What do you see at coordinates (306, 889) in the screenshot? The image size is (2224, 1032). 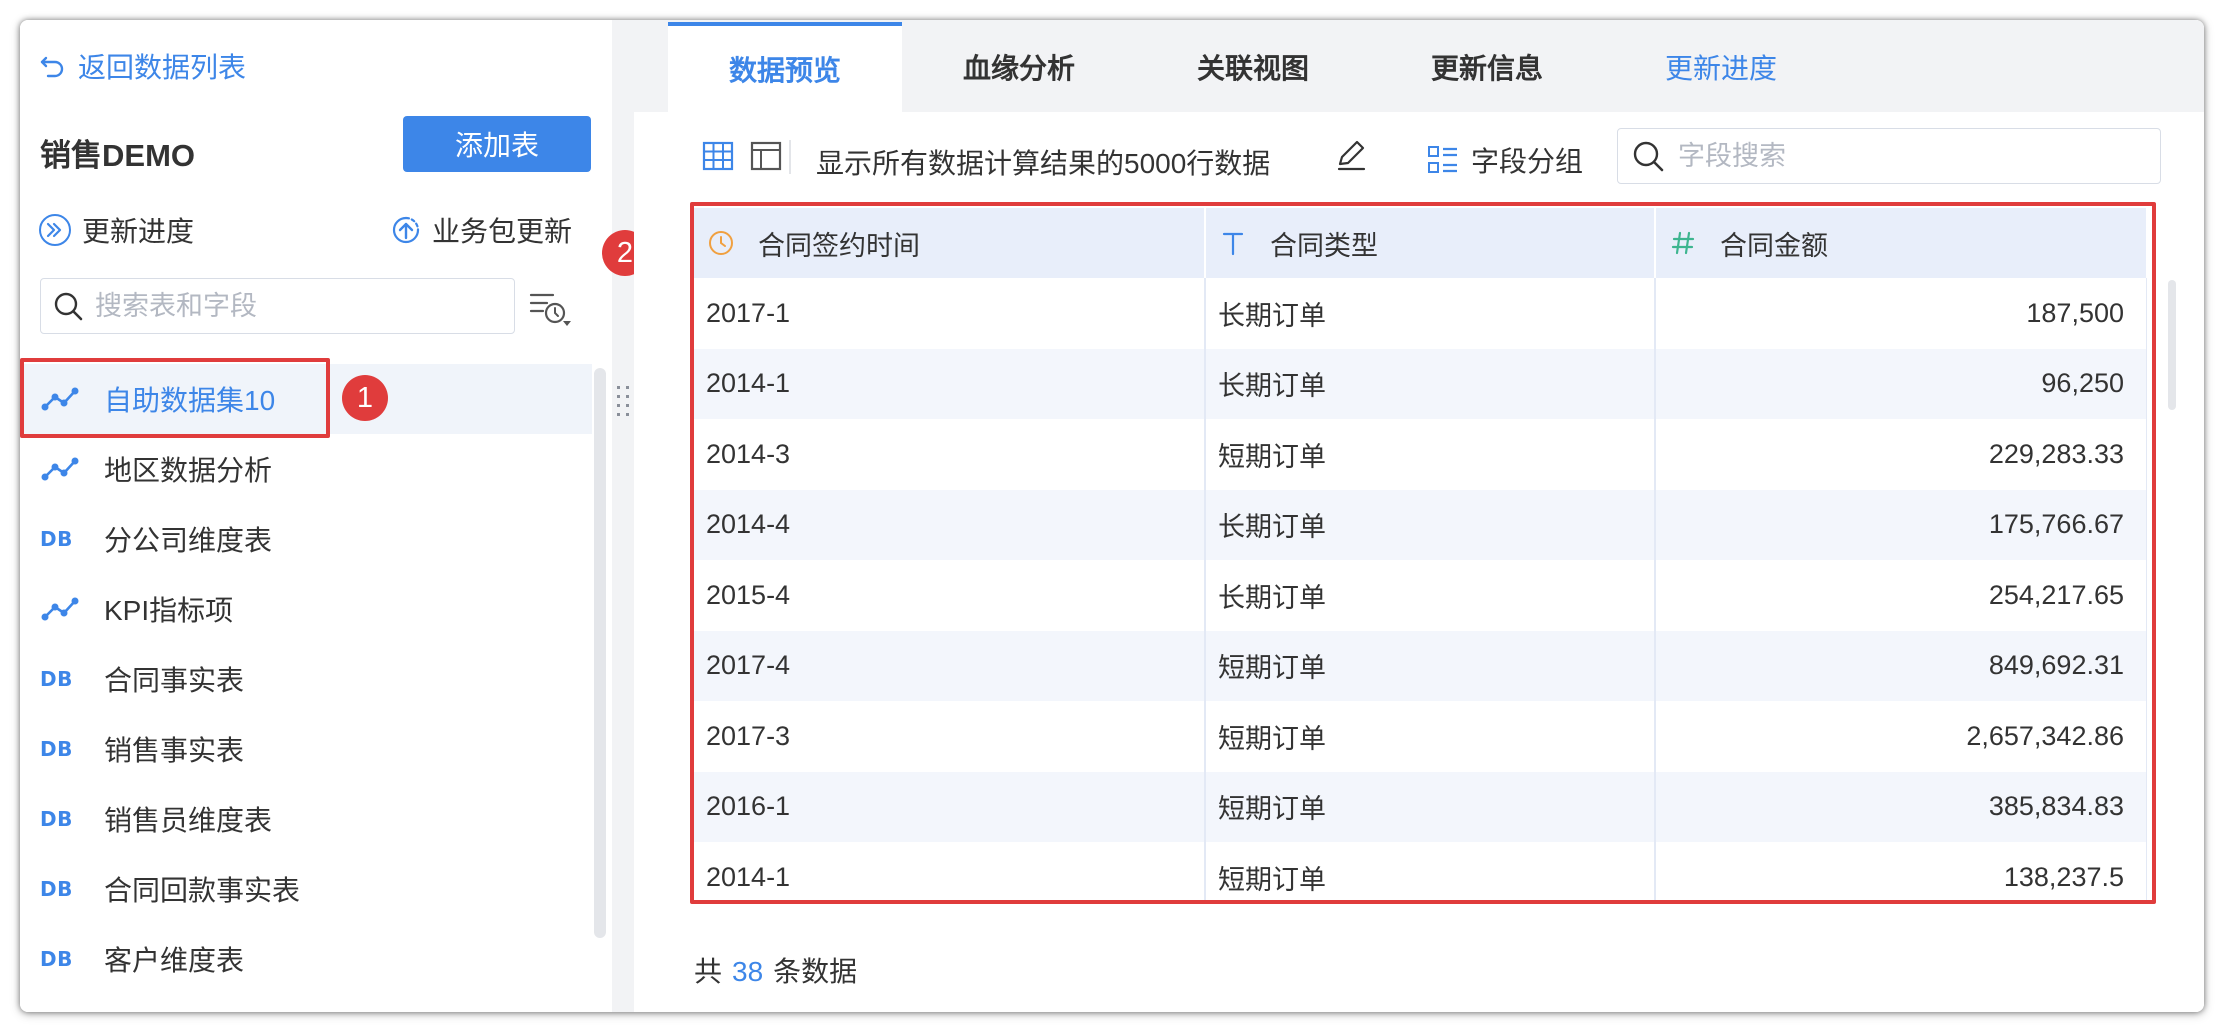 I see `table-item-contract-payment-fact: DB 合同回款事实表` at bounding box center [306, 889].